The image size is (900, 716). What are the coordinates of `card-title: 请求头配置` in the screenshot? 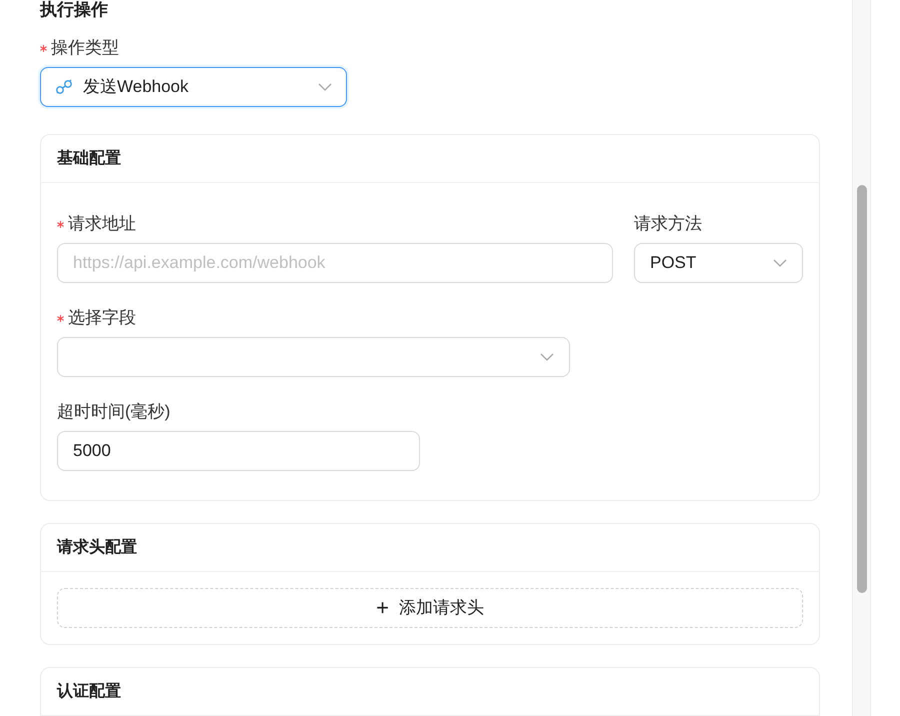 It's located at (97, 548).